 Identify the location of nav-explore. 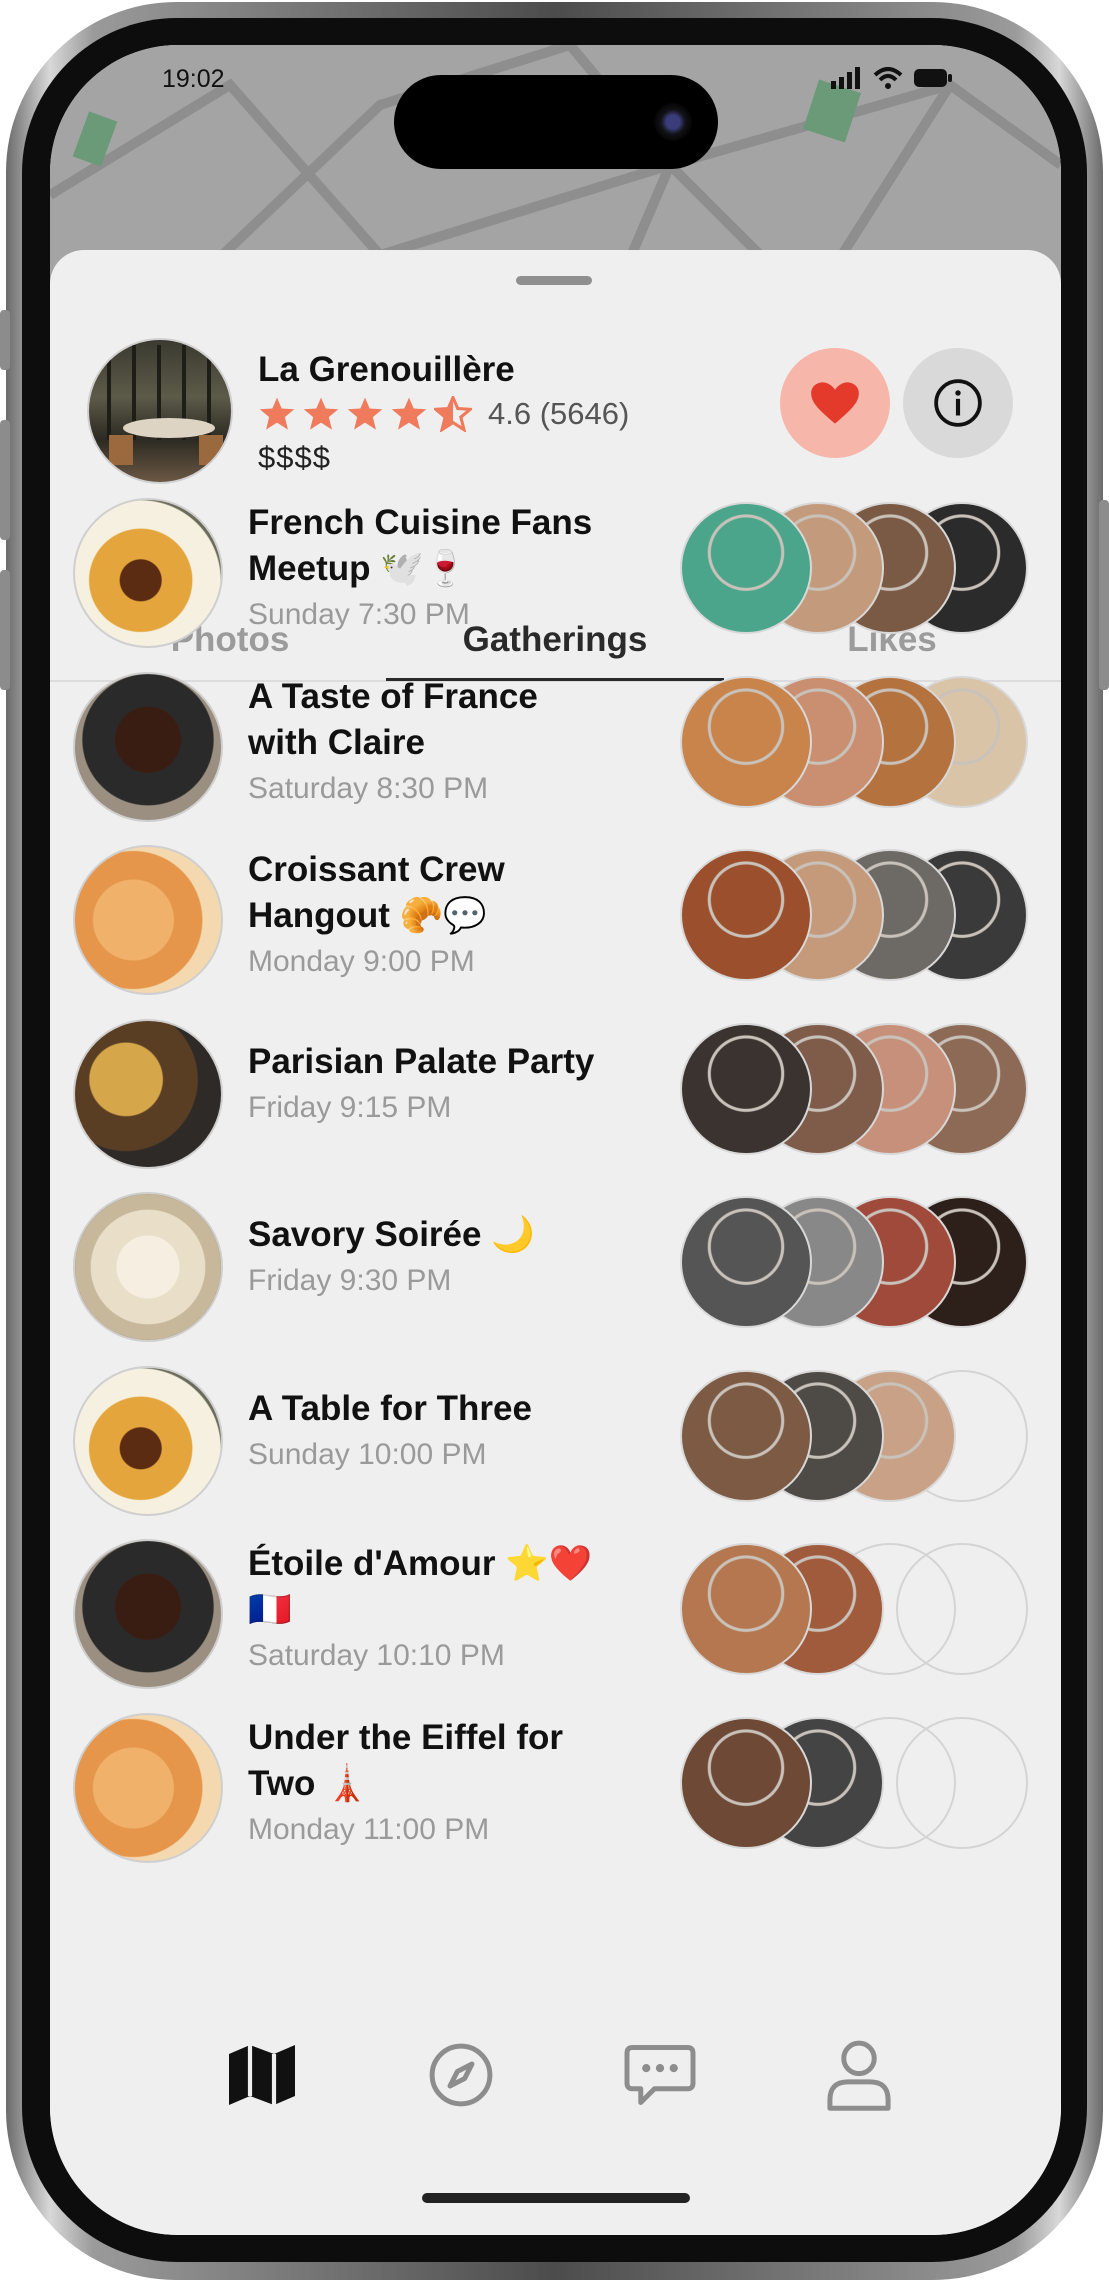
(461, 2075).